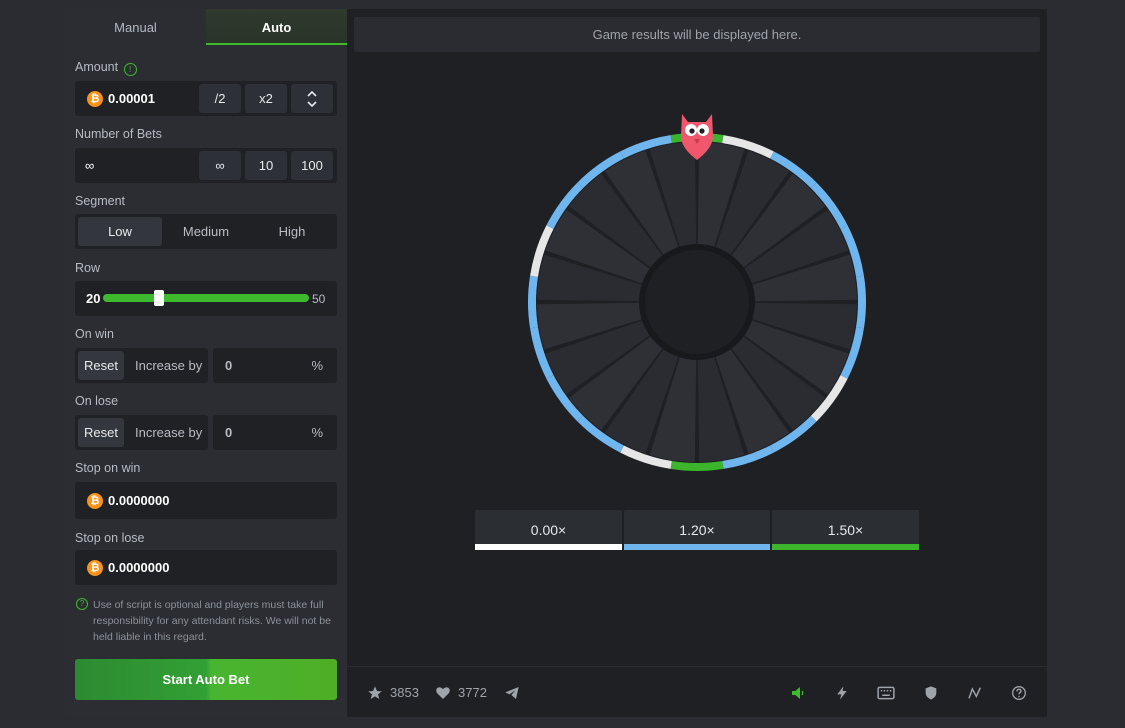 The width and height of the screenshot is (1125, 728). I want to click on bets-input: ∞, so click(89, 165).